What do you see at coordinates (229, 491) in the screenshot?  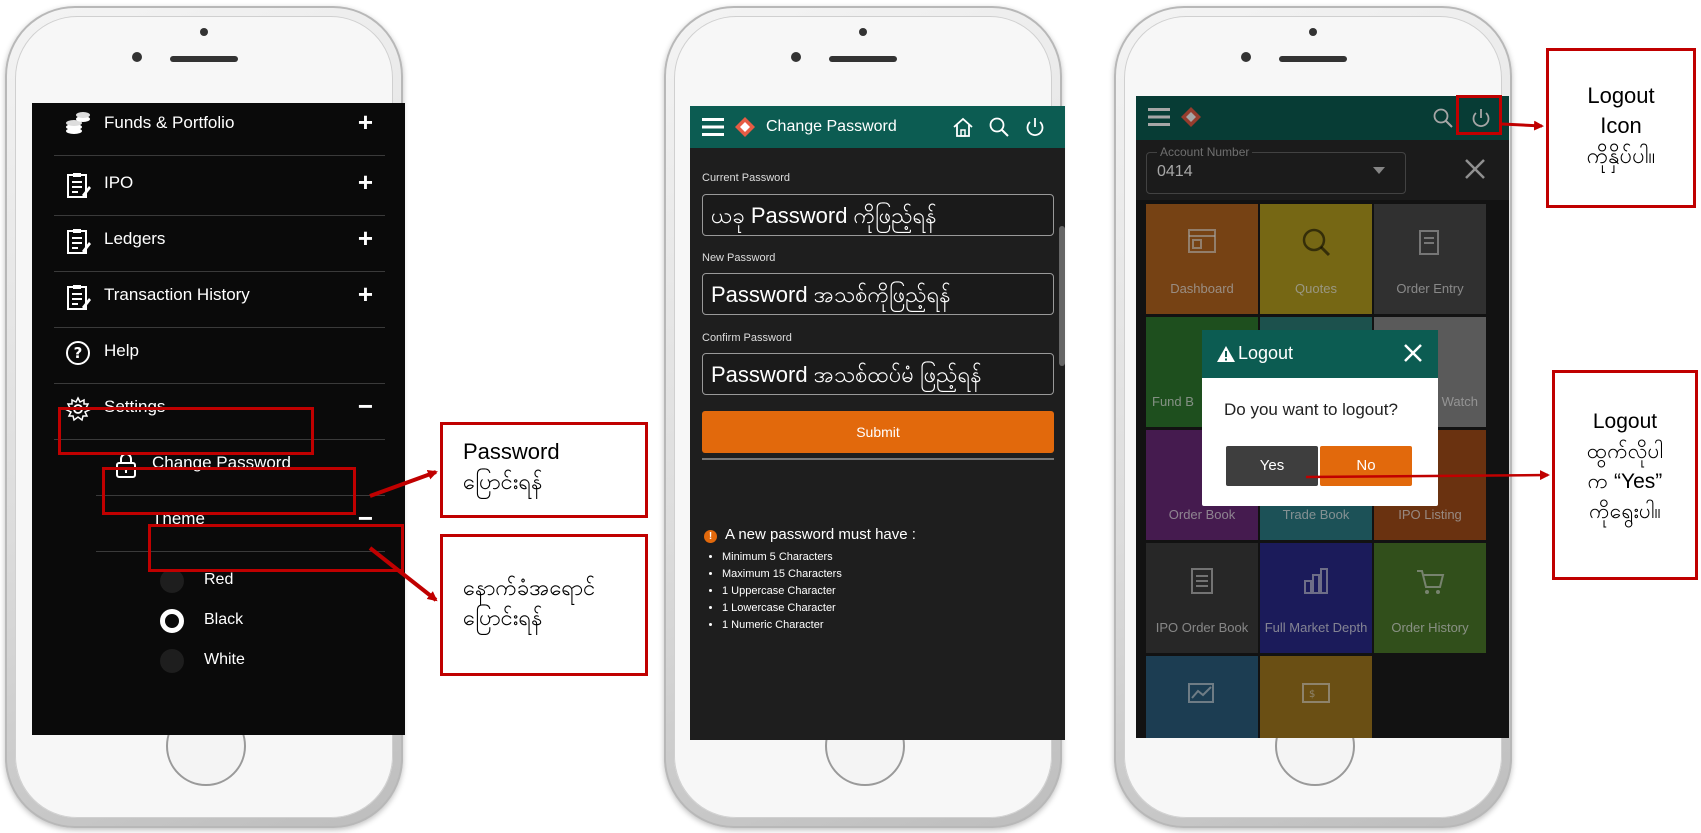 I see `change-password-highlight` at bounding box center [229, 491].